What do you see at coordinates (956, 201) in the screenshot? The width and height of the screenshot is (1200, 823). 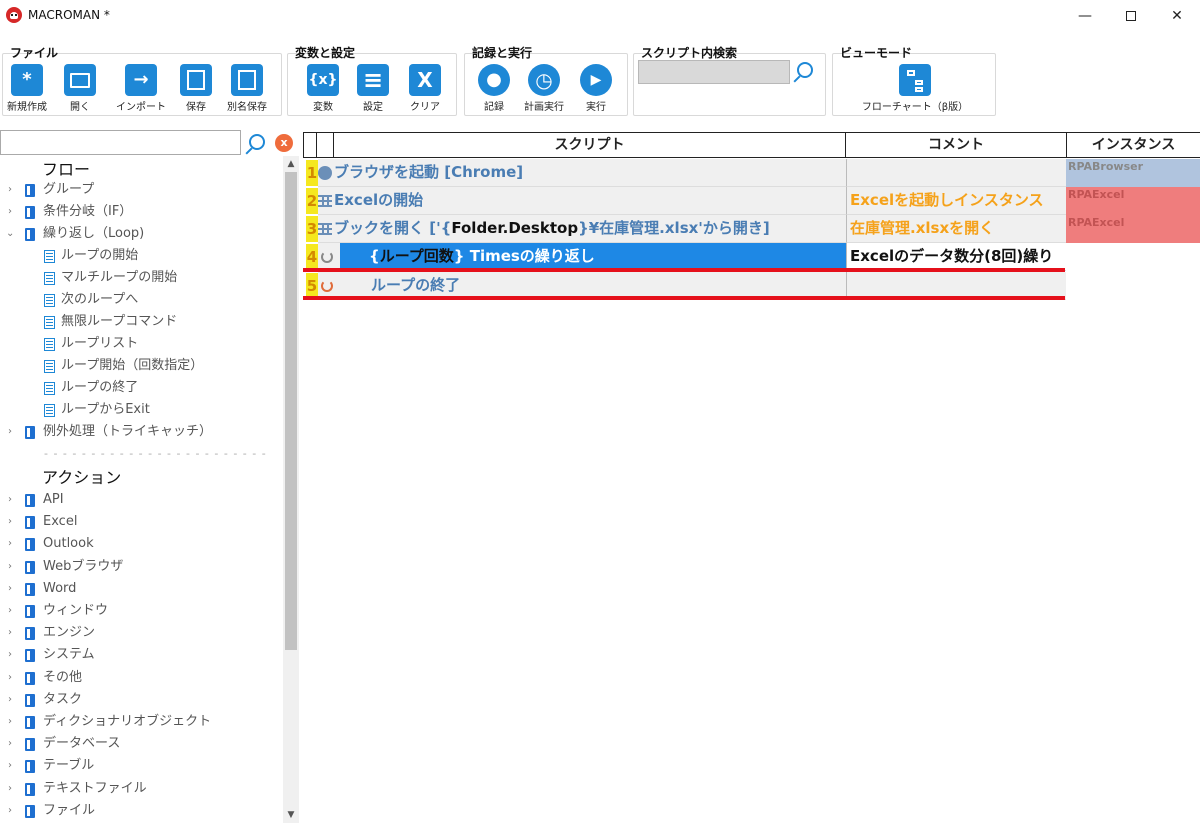 I see `comment-cell: Excelを起動しインスタンス` at bounding box center [956, 201].